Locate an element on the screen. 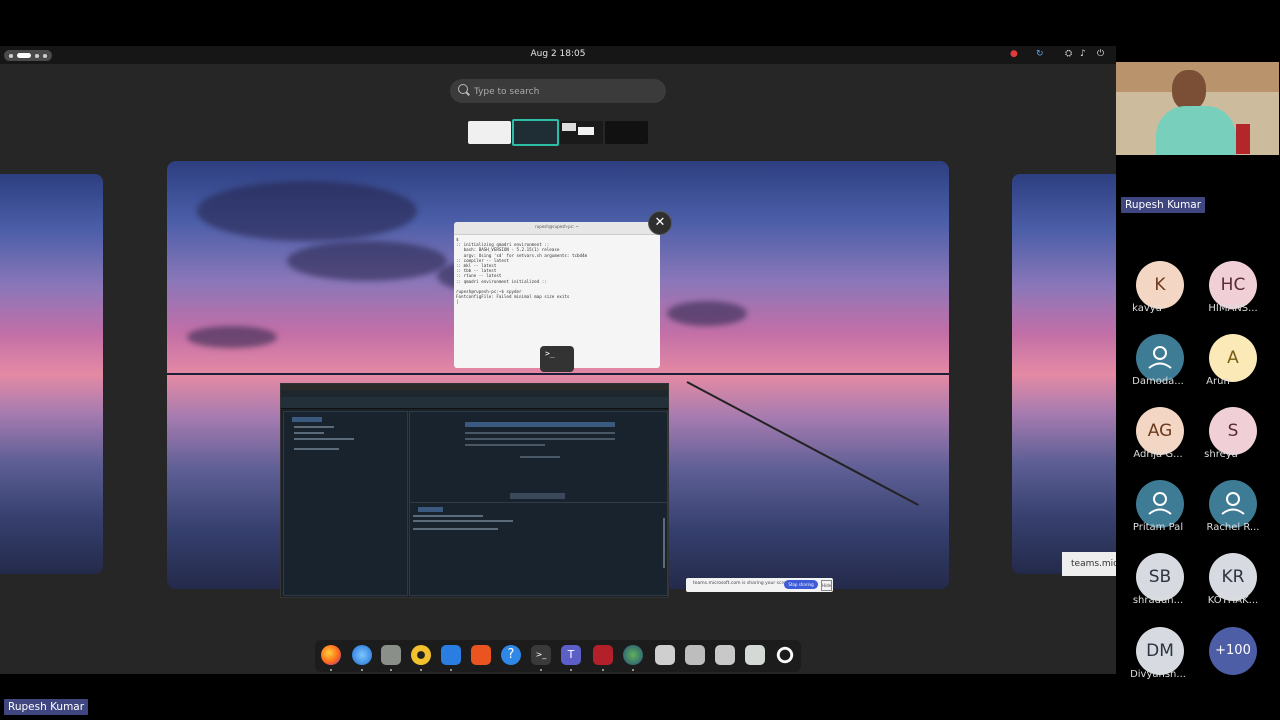  terminal-title: rupesh@rupesh-pc: ~ is located at coordinates (557, 226).